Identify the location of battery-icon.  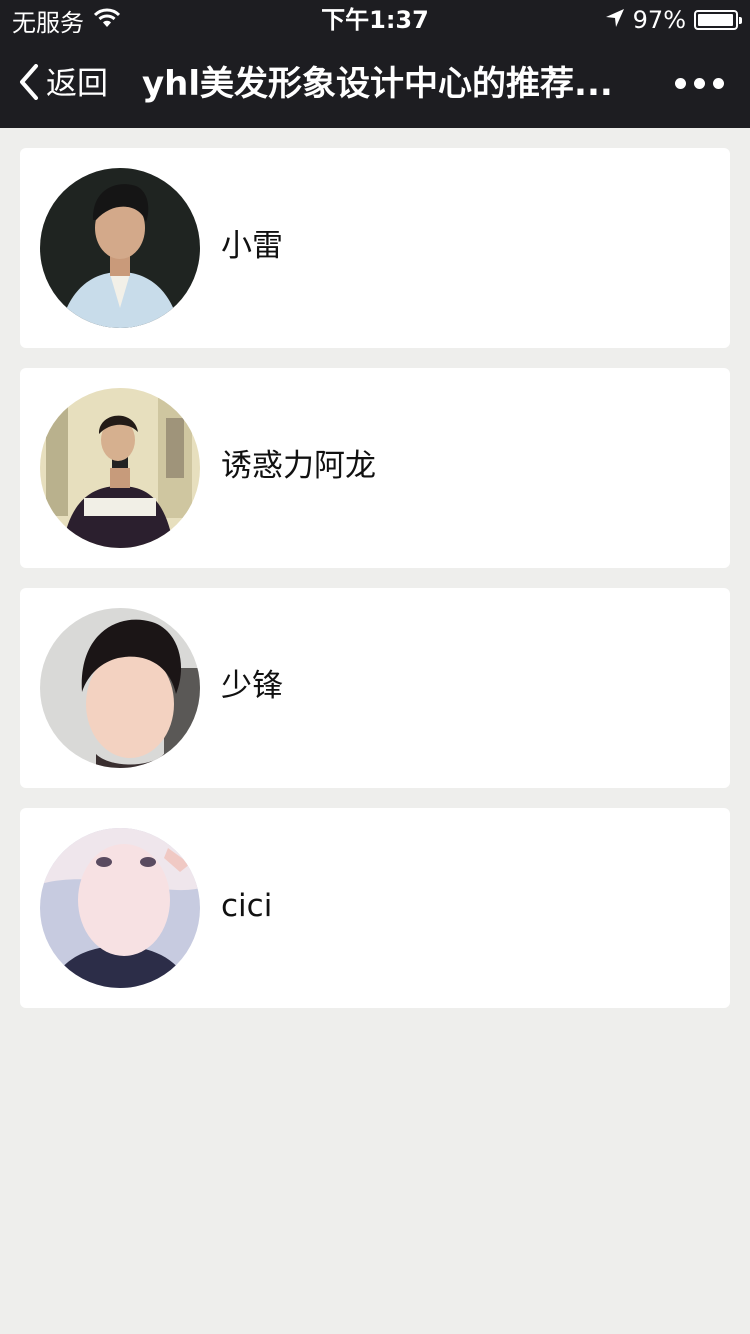
(718, 20).